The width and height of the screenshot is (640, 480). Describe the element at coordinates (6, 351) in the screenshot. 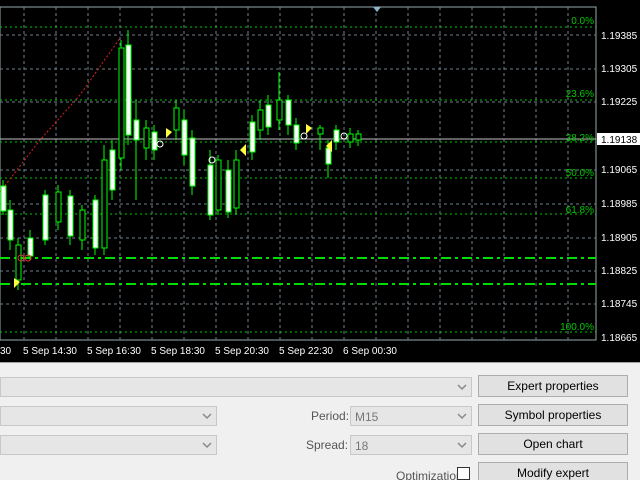

I see `time-tick-label: 30` at that location.